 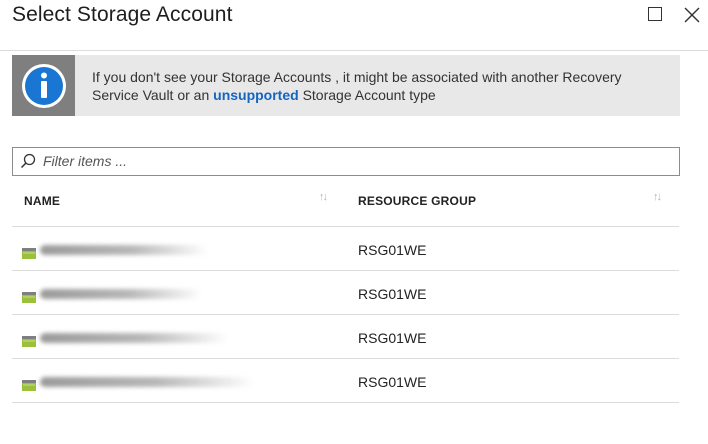 I want to click on close-button, so click(x=692, y=15).